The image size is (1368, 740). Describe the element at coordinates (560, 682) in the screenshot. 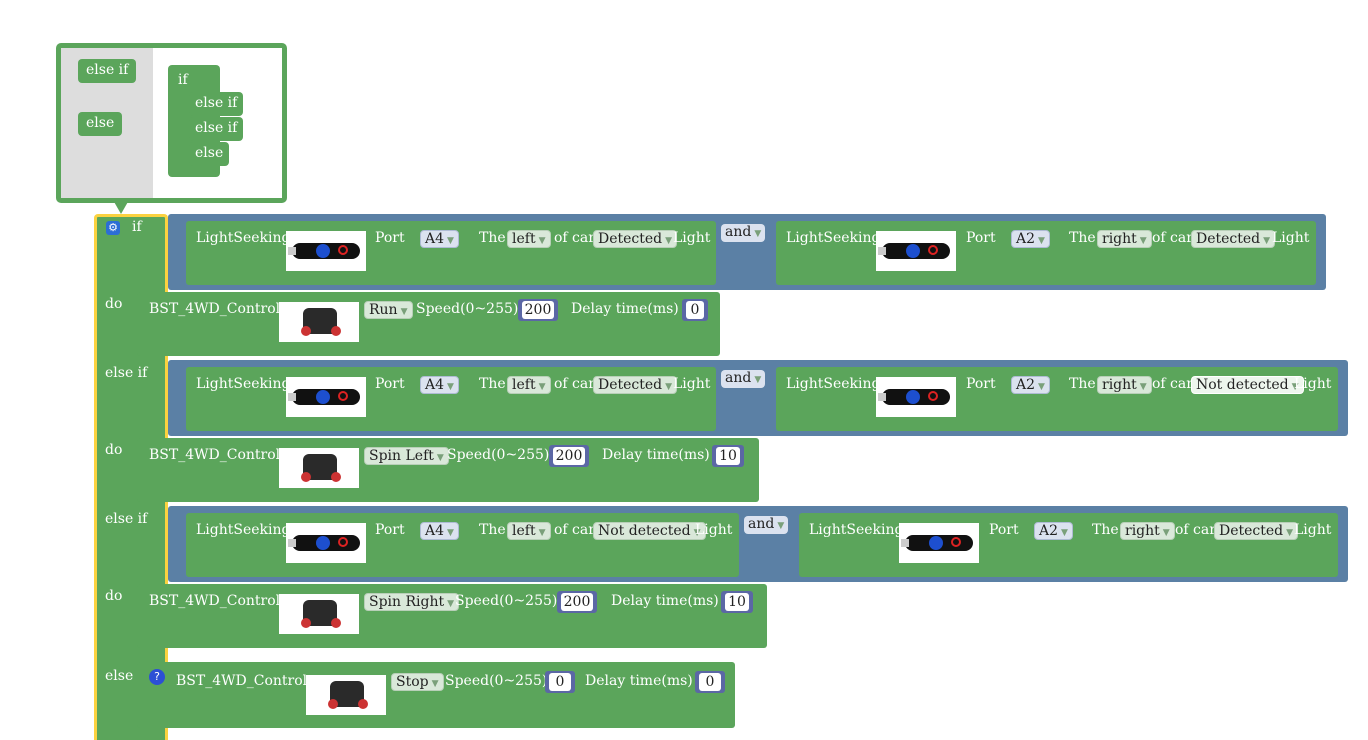

I see `speed-input: 0` at that location.